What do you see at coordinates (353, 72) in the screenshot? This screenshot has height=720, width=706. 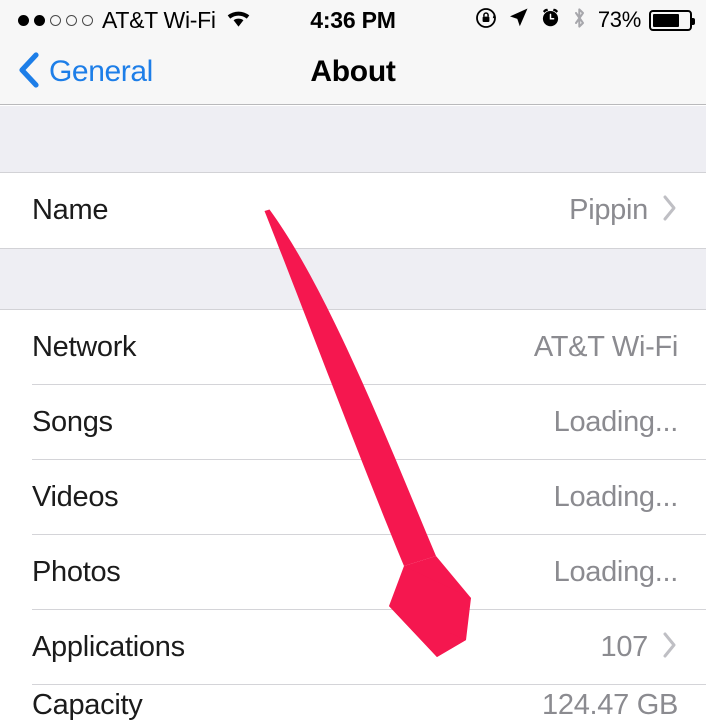 I see `navigation-bar: General About` at bounding box center [353, 72].